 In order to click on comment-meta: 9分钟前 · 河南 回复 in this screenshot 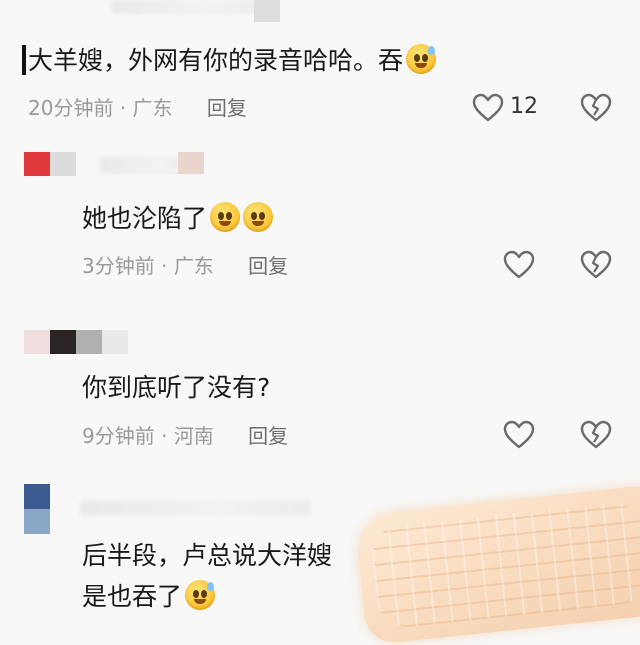, I will do `click(185, 436)`.